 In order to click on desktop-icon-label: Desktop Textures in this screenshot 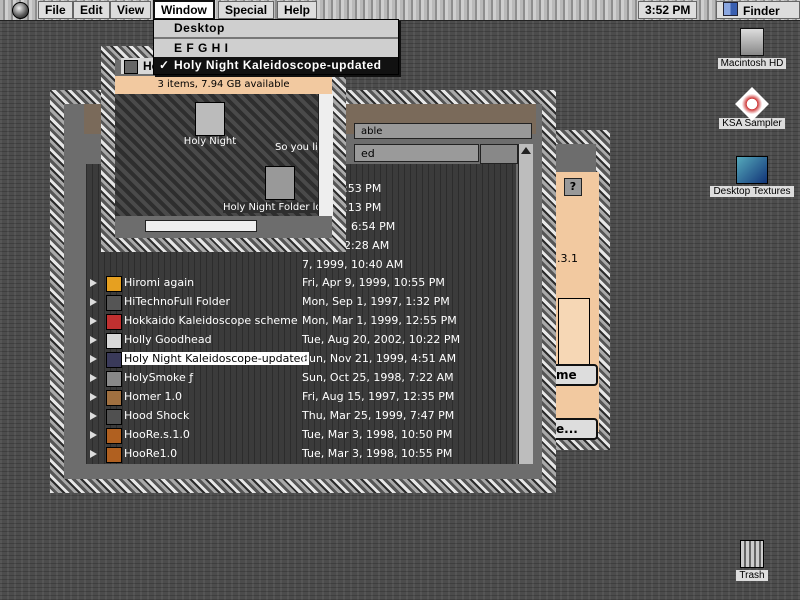, I will do `click(752, 191)`.